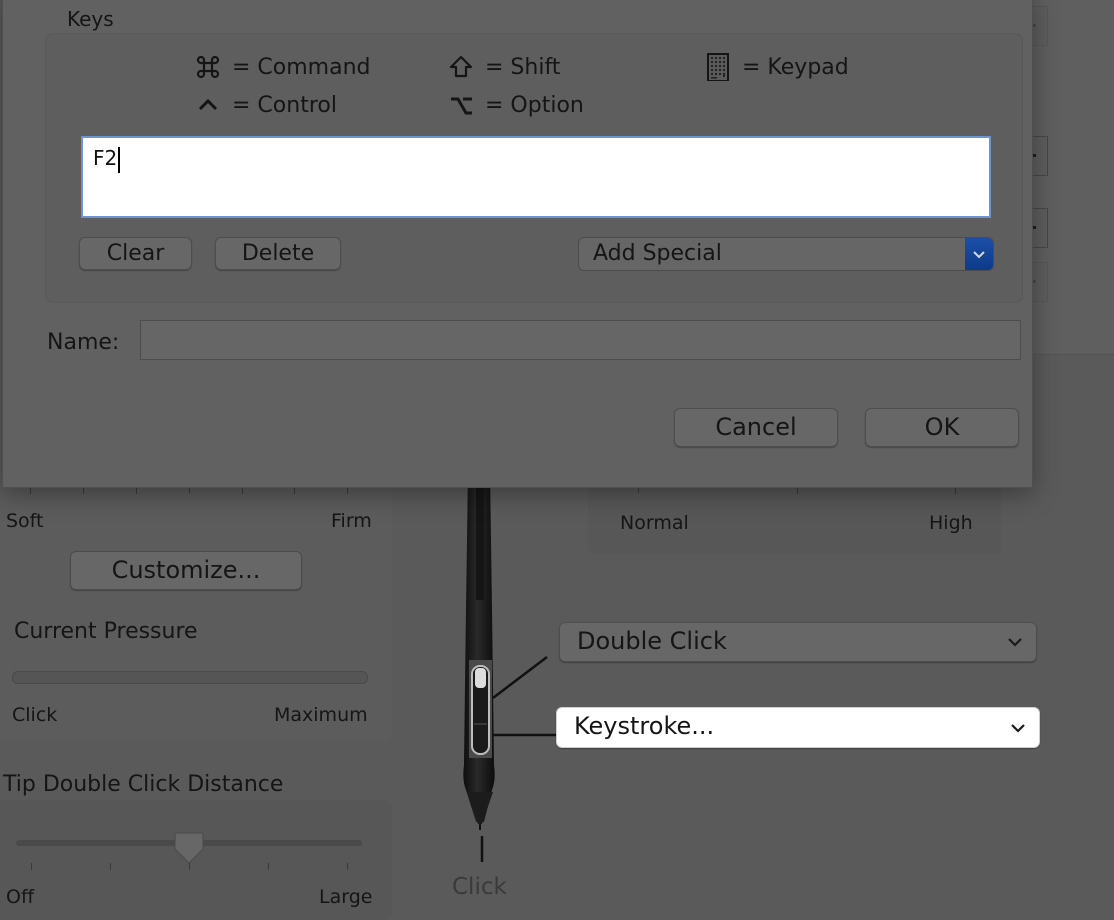 This screenshot has height=920, width=1114. Describe the element at coordinates (534, 105) in the screenshot. I see `legend-option-label: = Option` at that location.